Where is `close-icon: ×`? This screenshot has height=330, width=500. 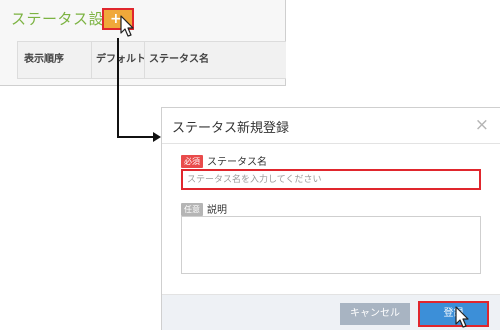 close-icon: × is located at coordinates (482, 125).